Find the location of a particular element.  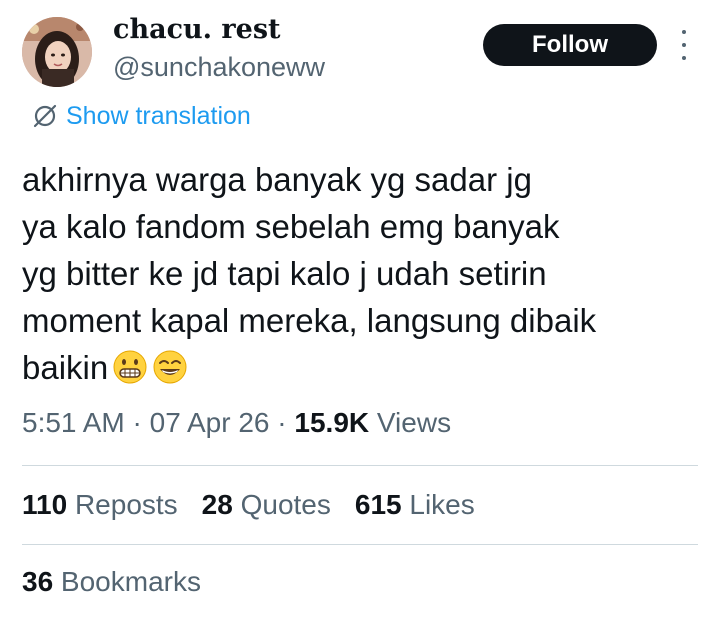

bookmarks-count: 36 is located at coordinates (38, 581).